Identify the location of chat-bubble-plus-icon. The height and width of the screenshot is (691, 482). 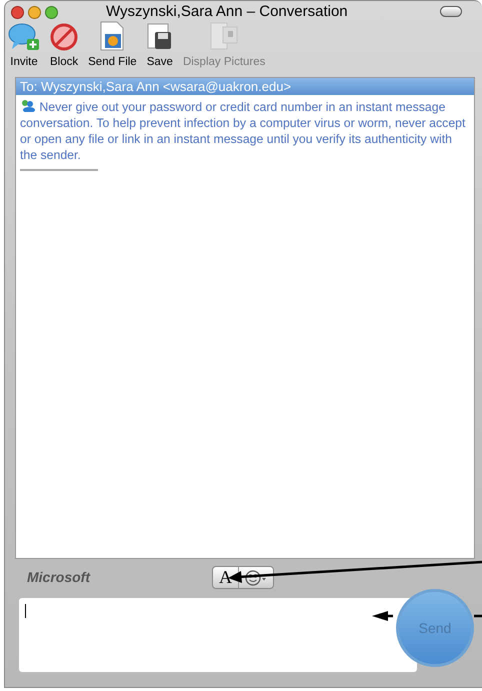
(24, 36).